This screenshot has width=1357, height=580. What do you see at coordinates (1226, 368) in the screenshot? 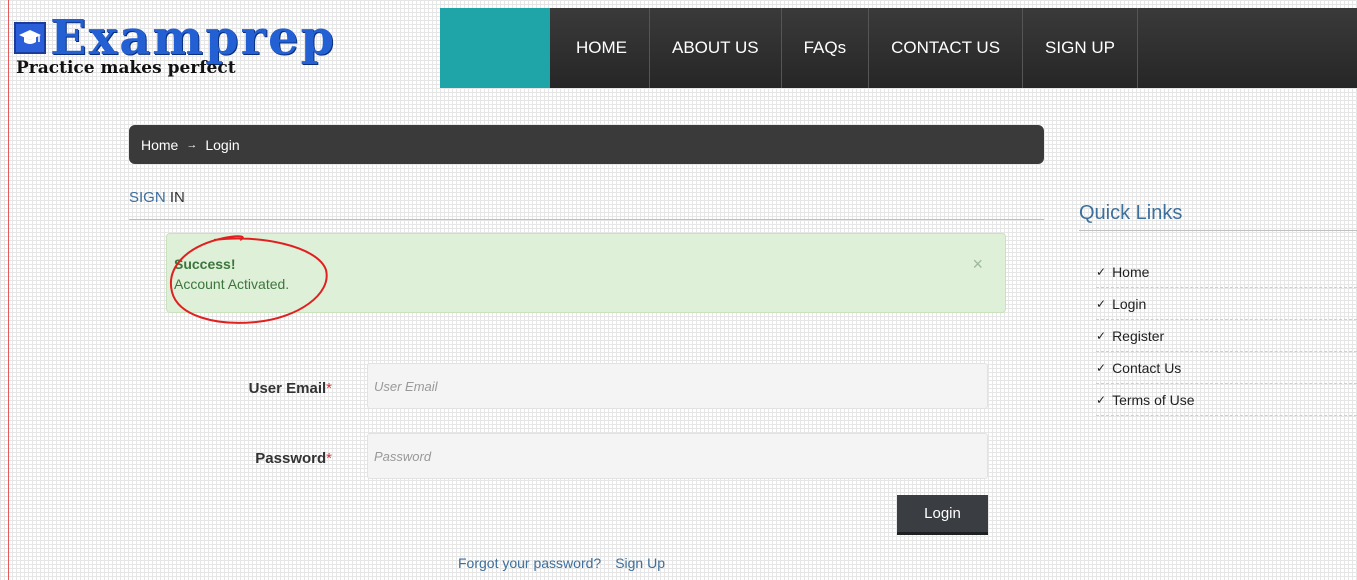
I see `quick-link-contact-us: ✓ Contact Us` at bounding box center [1226, 368].